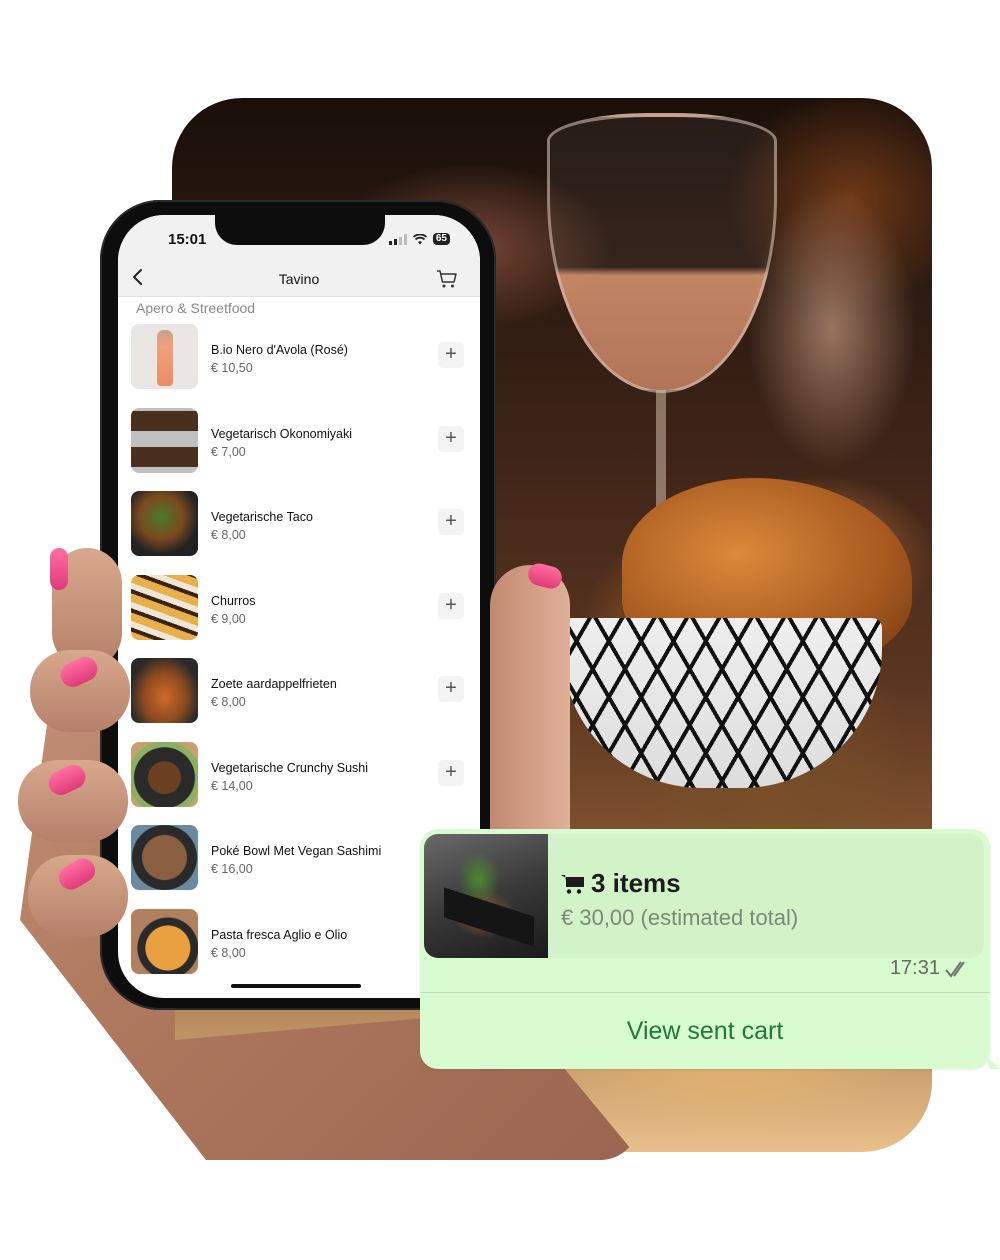 Image resolution: width=1000 pixels, height=1260 pixels. What do you see at coordinates (441, 239) in the screenshot?
I see `battery-icon: 65` at bounding box center [441, 239].